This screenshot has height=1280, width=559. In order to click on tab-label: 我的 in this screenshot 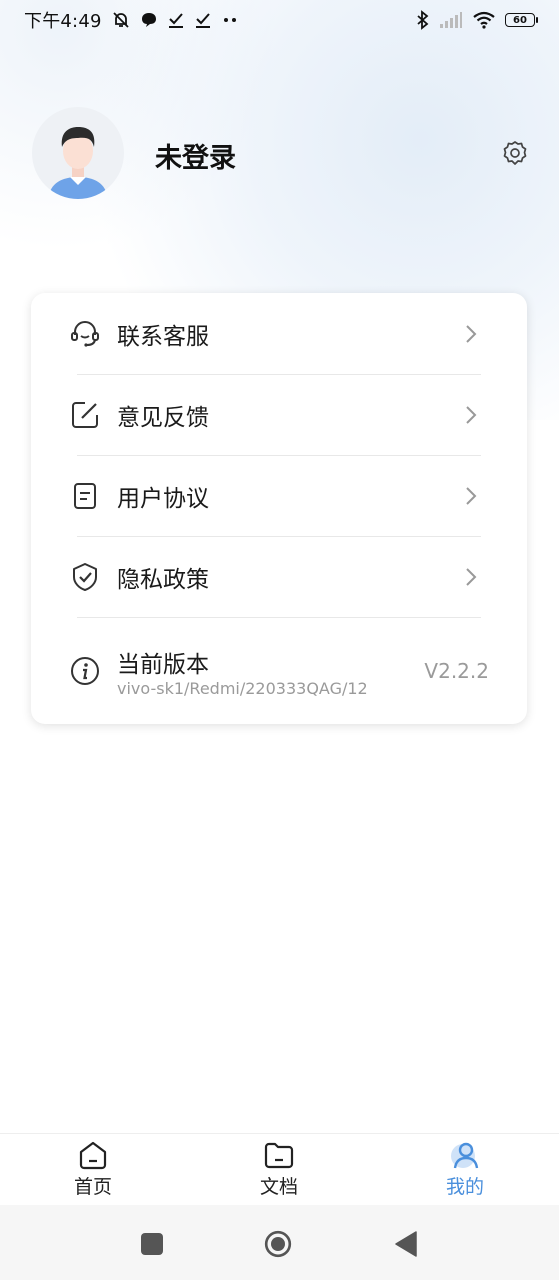, I will do `click(464, 1187)`.